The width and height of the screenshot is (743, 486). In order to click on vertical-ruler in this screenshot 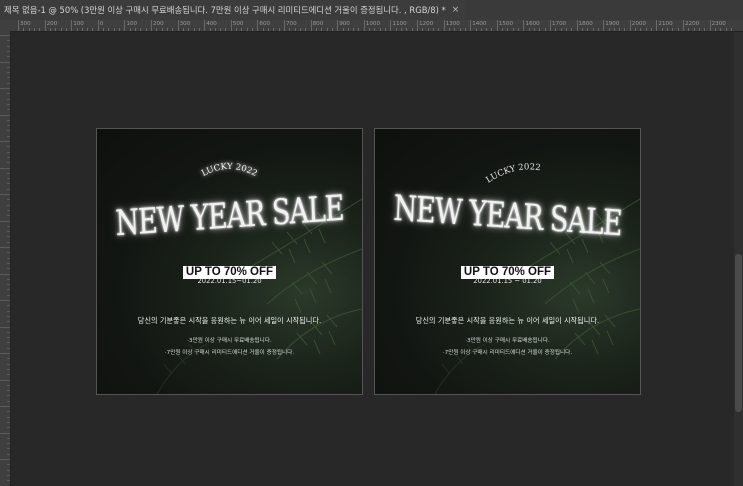, I will do `click(5, 258)`.